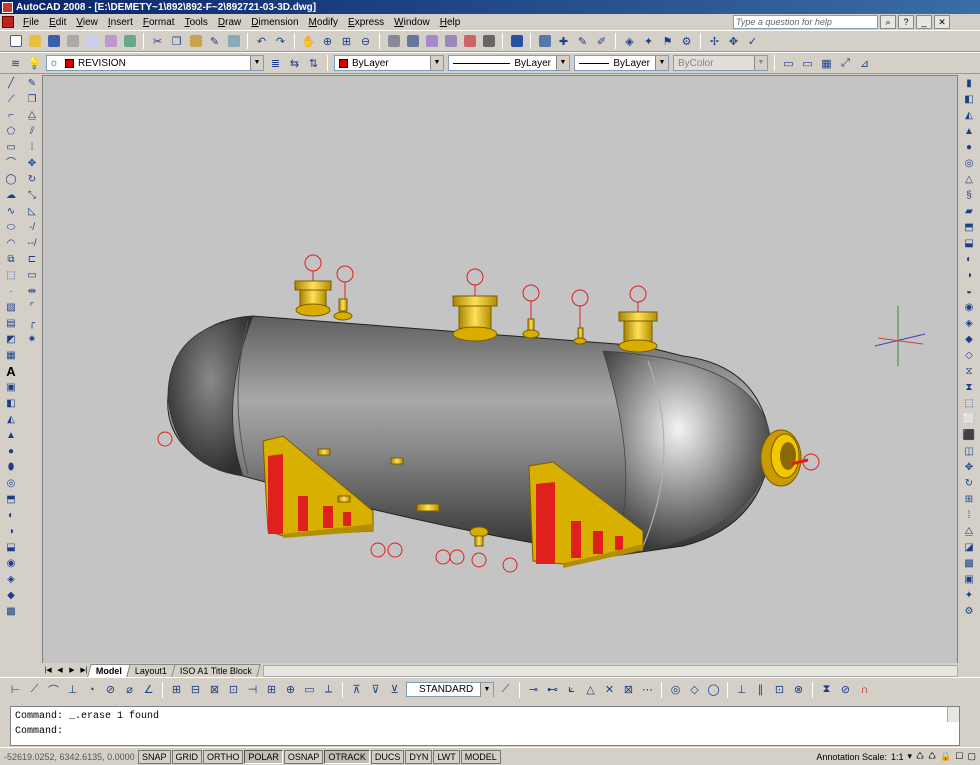 Image resolution: width=980 pixels, height=765 pixels. I want to click on plot-icon, so click(72, 41).